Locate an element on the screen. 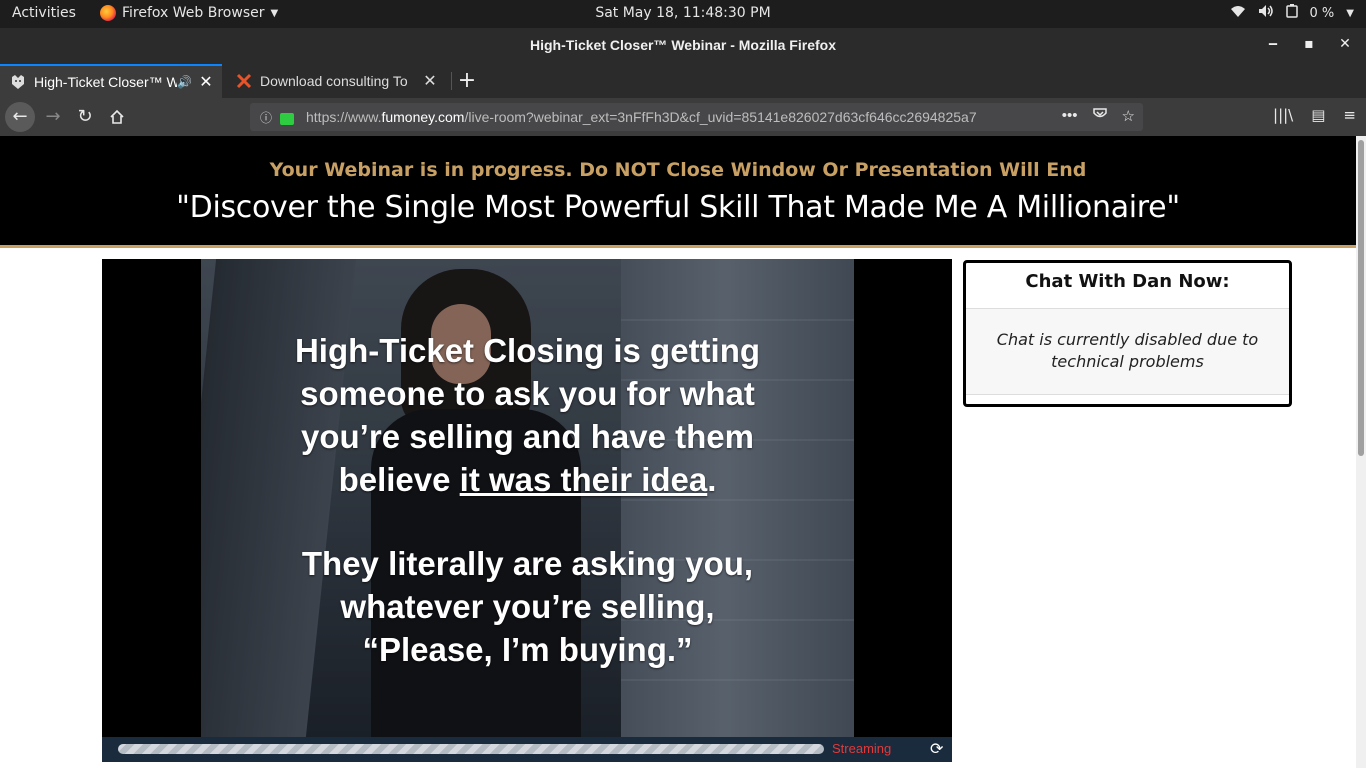  new-tab-button: + is located at coordinates (467, 81).